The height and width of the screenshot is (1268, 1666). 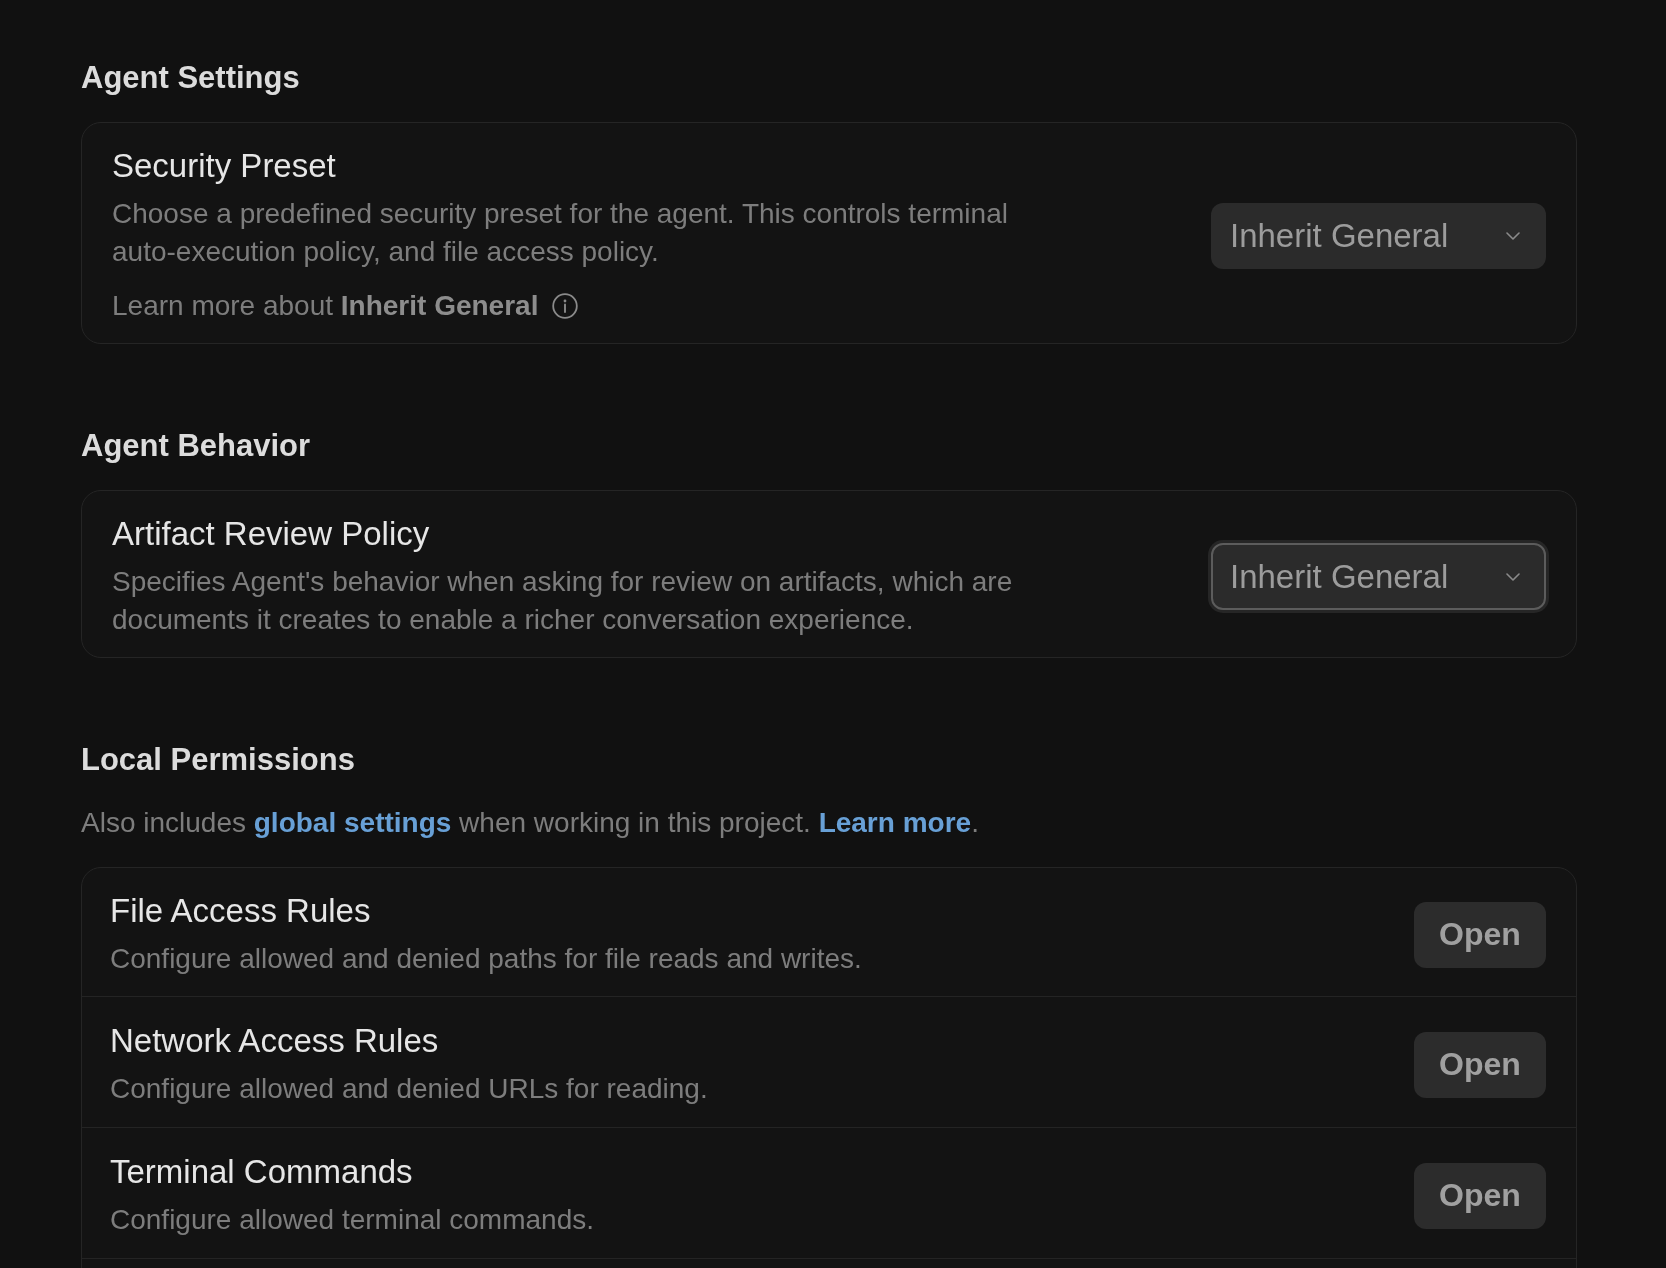 What do you see at coordinates (275, 1041) in the screenshot?
I see `rule-title: Network Access Rules` at bounding box center [275, 1041].